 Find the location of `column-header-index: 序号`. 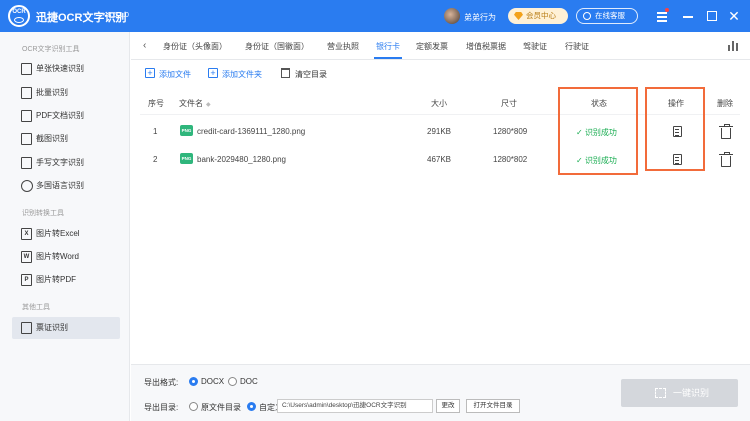

column-header-index: 序号 is located at coordinates (156, 103).